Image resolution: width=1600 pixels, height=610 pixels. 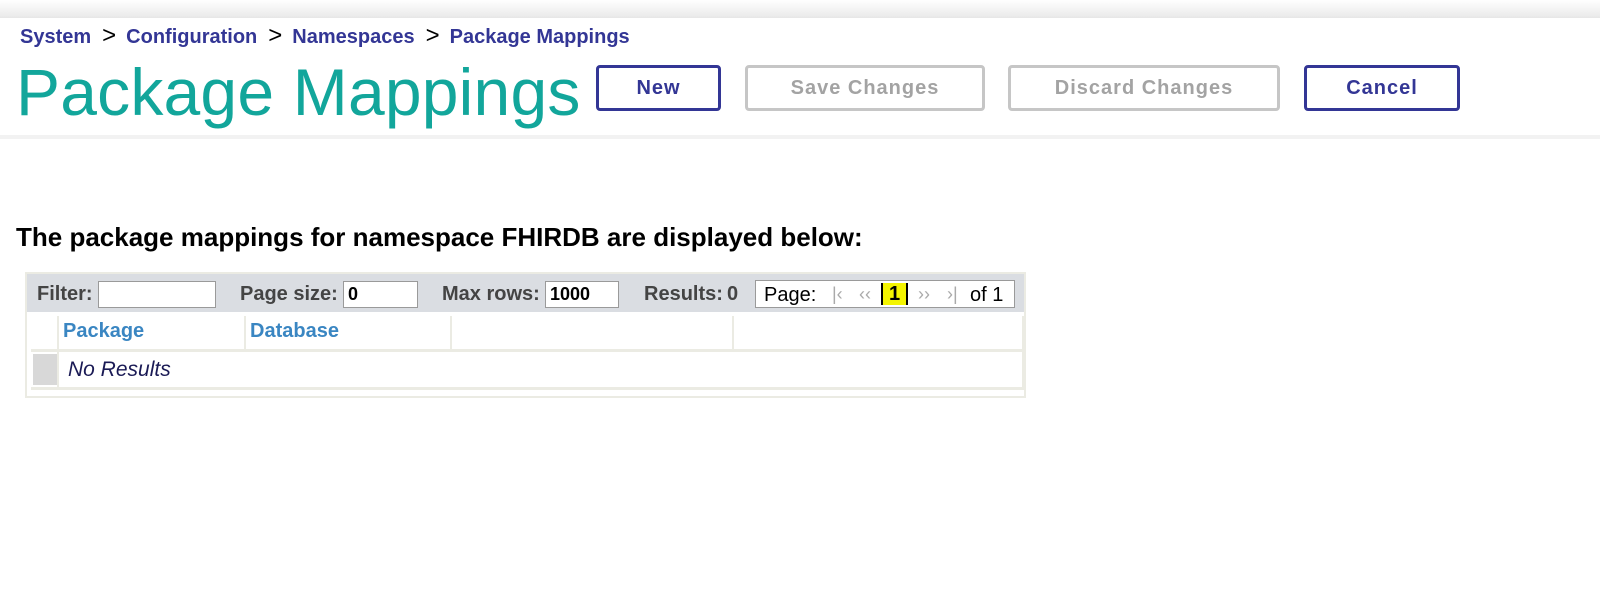 I want to click on breadcrumb-system: System, so click(x=55, y=37).